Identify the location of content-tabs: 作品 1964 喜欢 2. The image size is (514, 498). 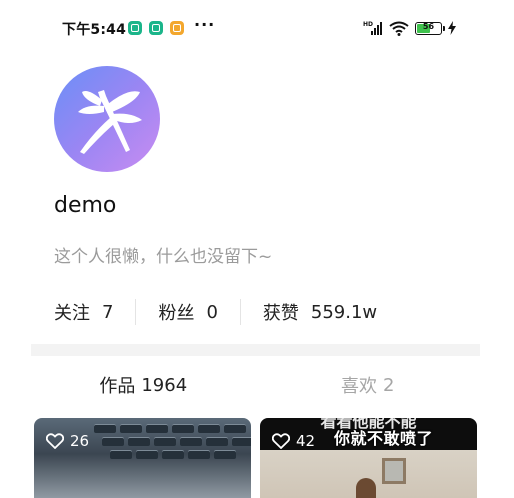
(255, 385).